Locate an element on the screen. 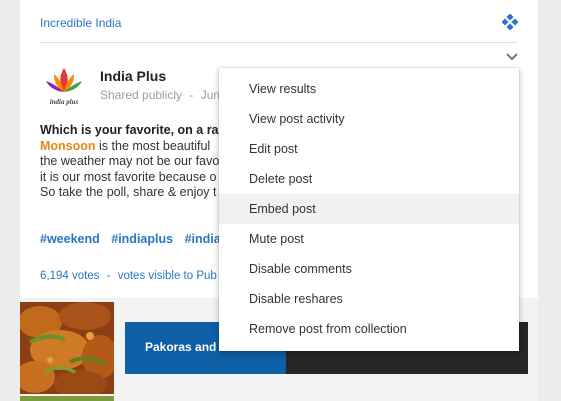  post-meta: Shared publicly - Jun is located at coordinates (160, 95).